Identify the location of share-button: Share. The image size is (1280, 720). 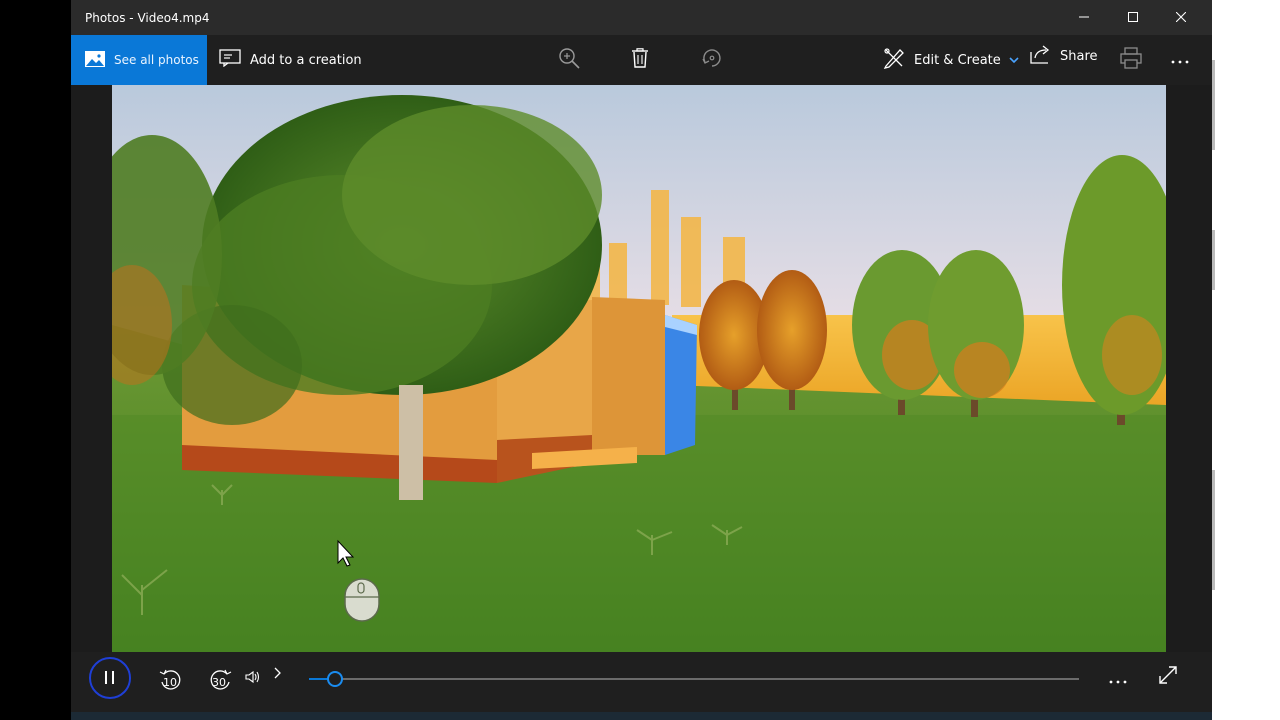
(1063, 56).